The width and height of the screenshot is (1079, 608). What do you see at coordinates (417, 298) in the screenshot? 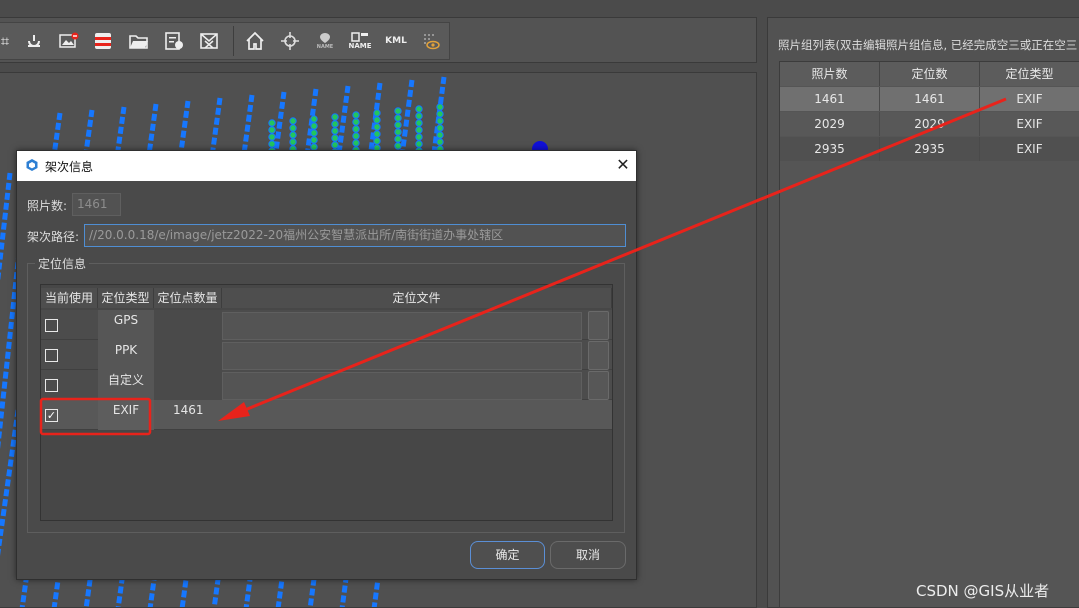
I see `col-location-file: 定位文件` at bounding box center [417, 298].